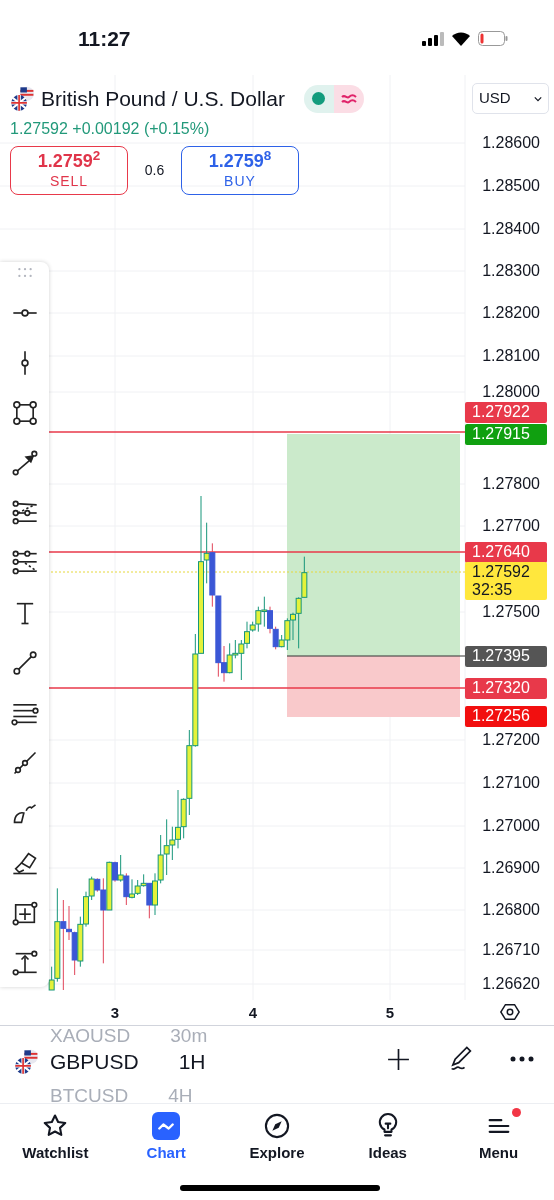 The image size is (554, 1200). I want to click on market-status-toggle, so click(333, 98).